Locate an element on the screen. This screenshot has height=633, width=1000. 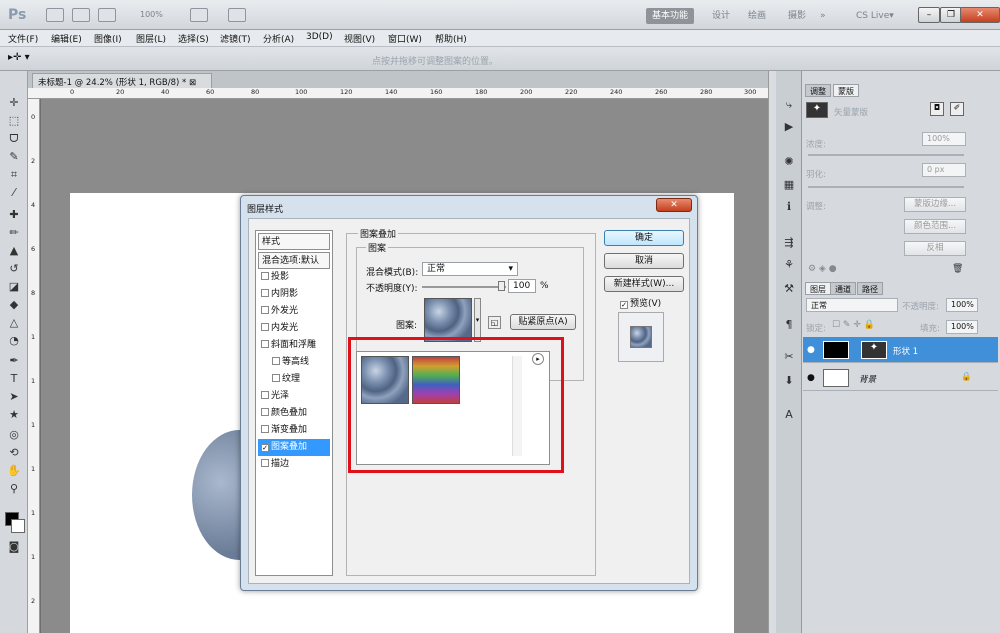
opacity-slider-track is located at coordinates (464, 287).